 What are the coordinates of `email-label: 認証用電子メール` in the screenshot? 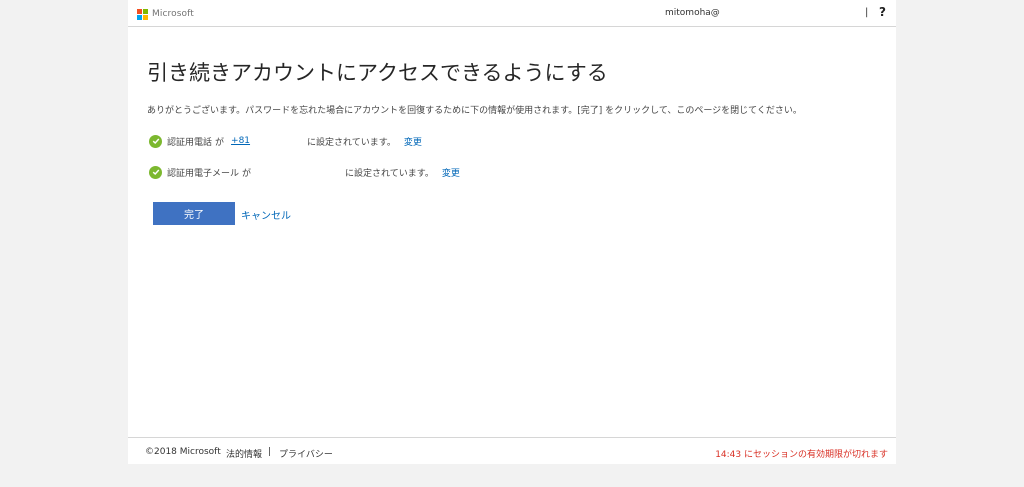 It's located at (203, 173).